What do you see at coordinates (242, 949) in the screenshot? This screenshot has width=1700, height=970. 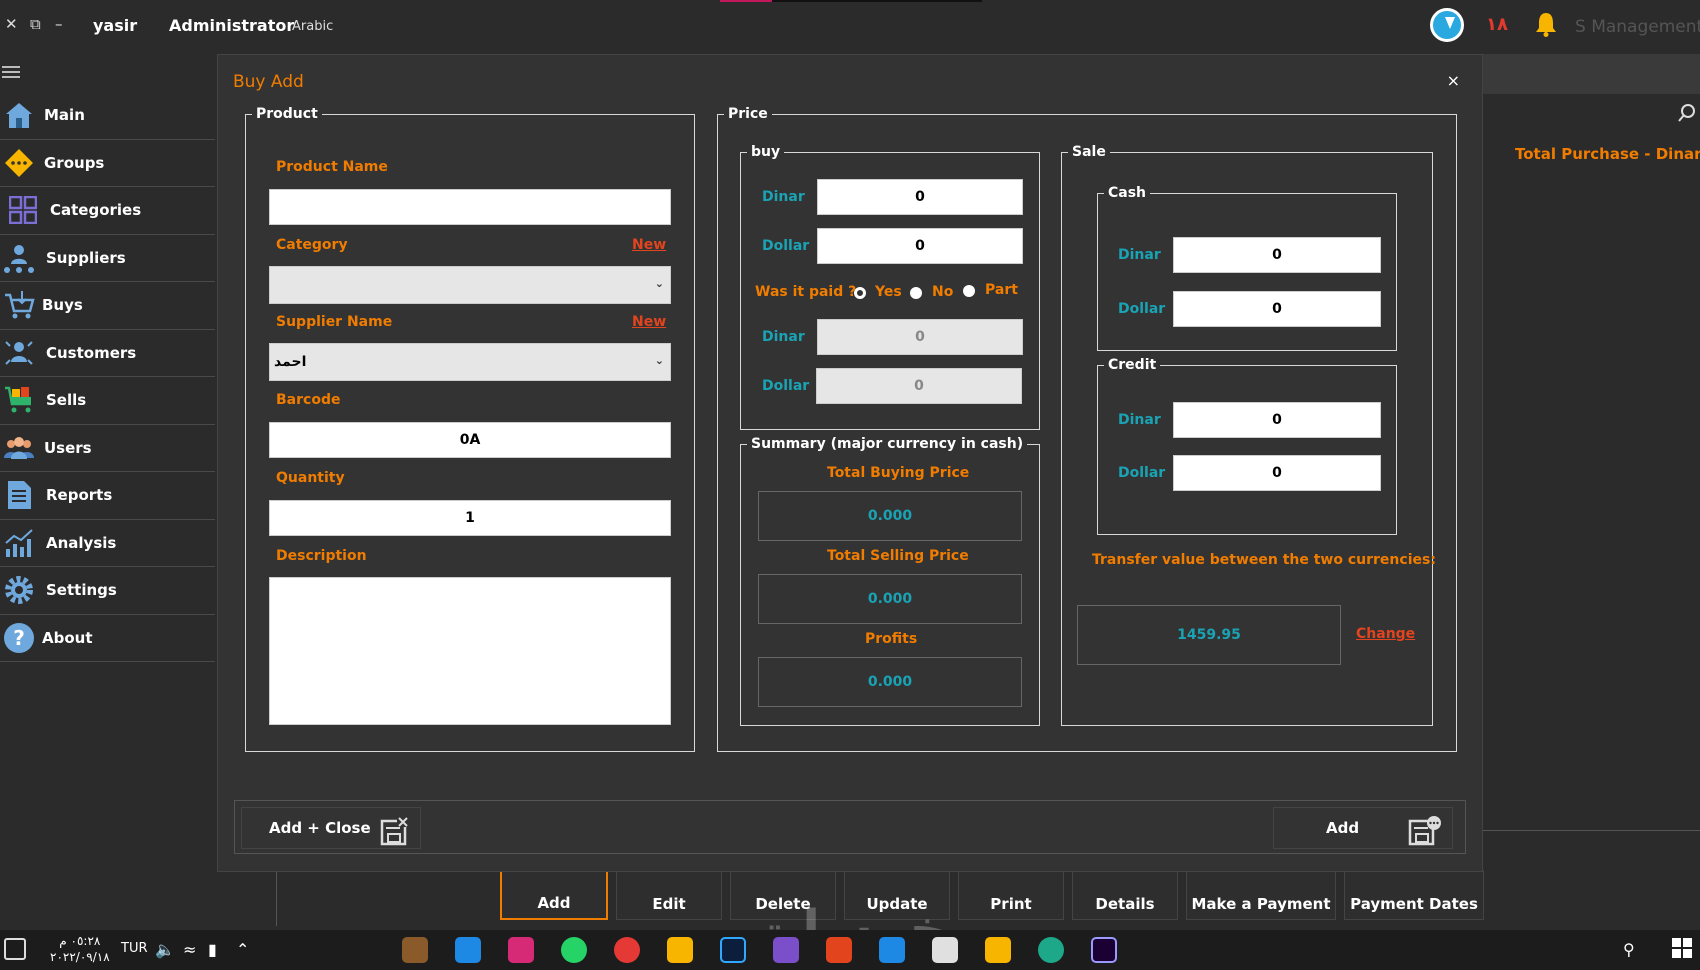 I see `chevron-up-icon: ⌃` at bounding box center [242, 949].